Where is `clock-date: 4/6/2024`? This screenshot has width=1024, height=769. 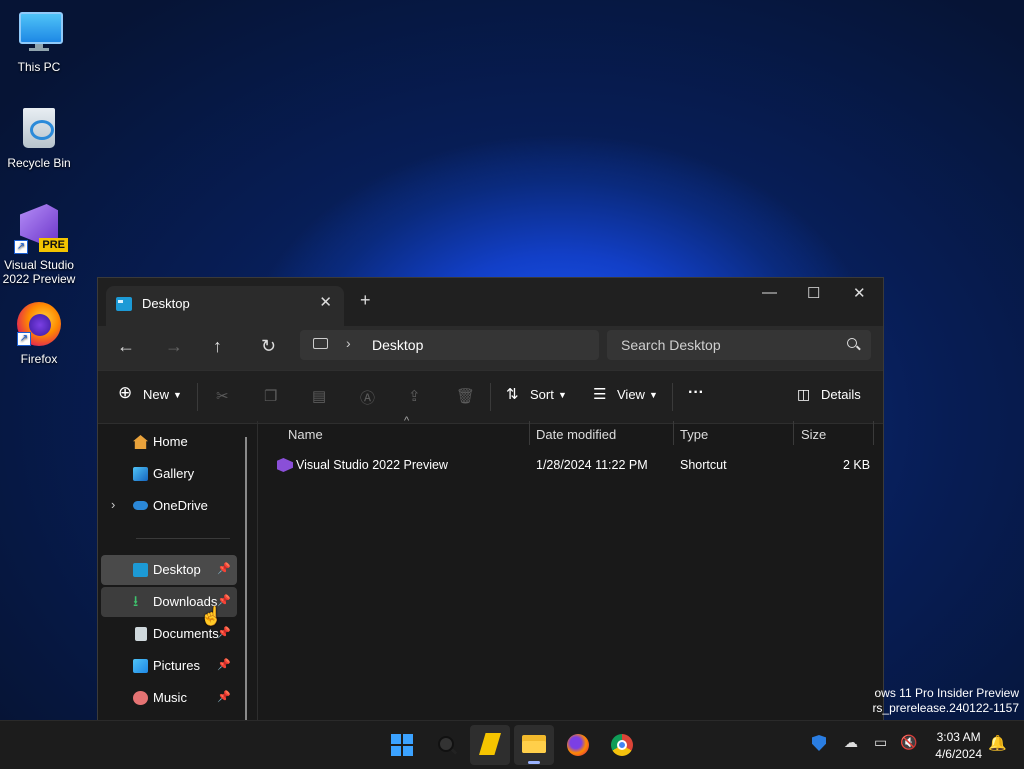
clock-date: 4/6/2024 is located at coordinates (958, 754).